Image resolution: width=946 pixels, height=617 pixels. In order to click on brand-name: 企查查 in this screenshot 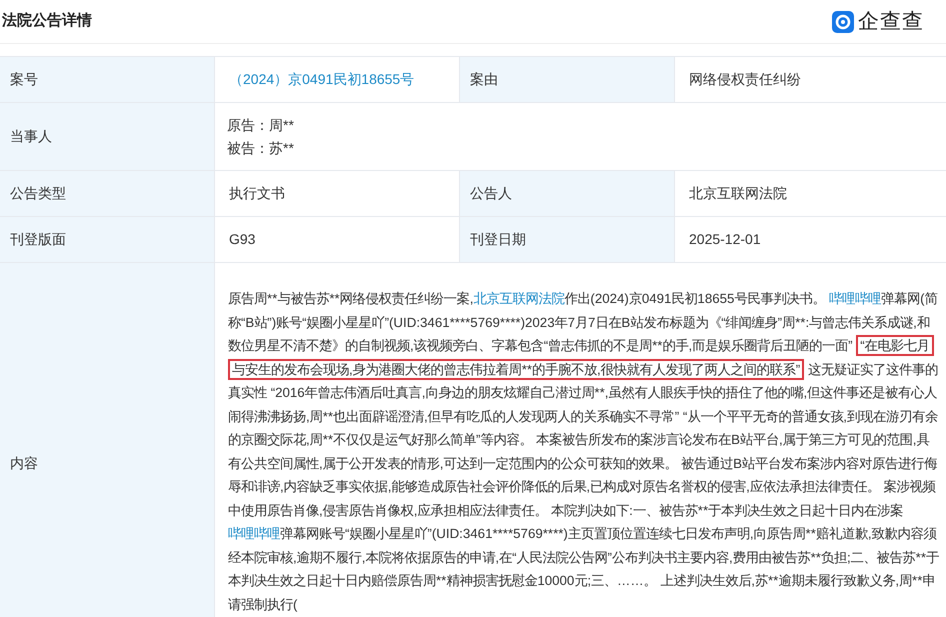, I will do `click(891, 21)`.